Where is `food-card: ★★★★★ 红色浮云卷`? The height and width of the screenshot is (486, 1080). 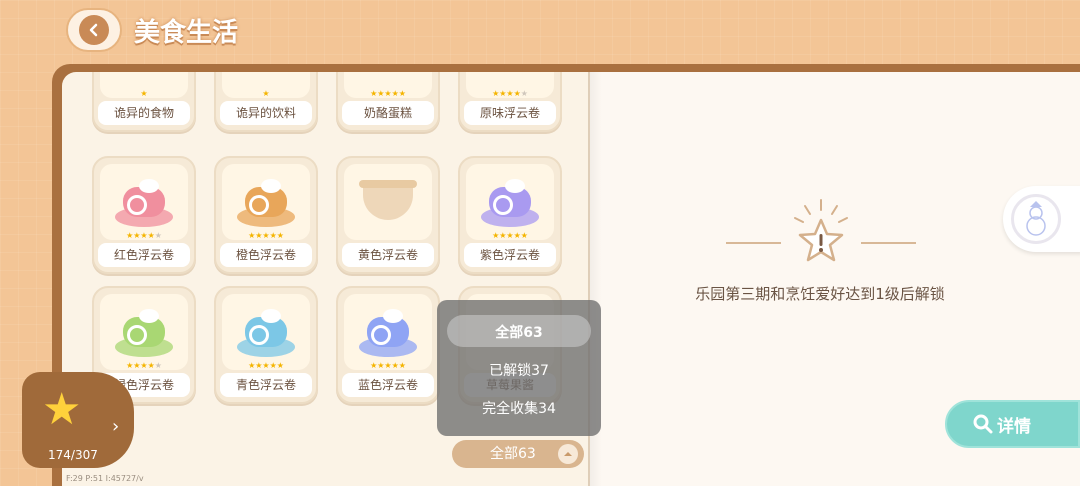
food-card: ★★★★★ 红色浮云卷 is located at coordinates (144, 215).